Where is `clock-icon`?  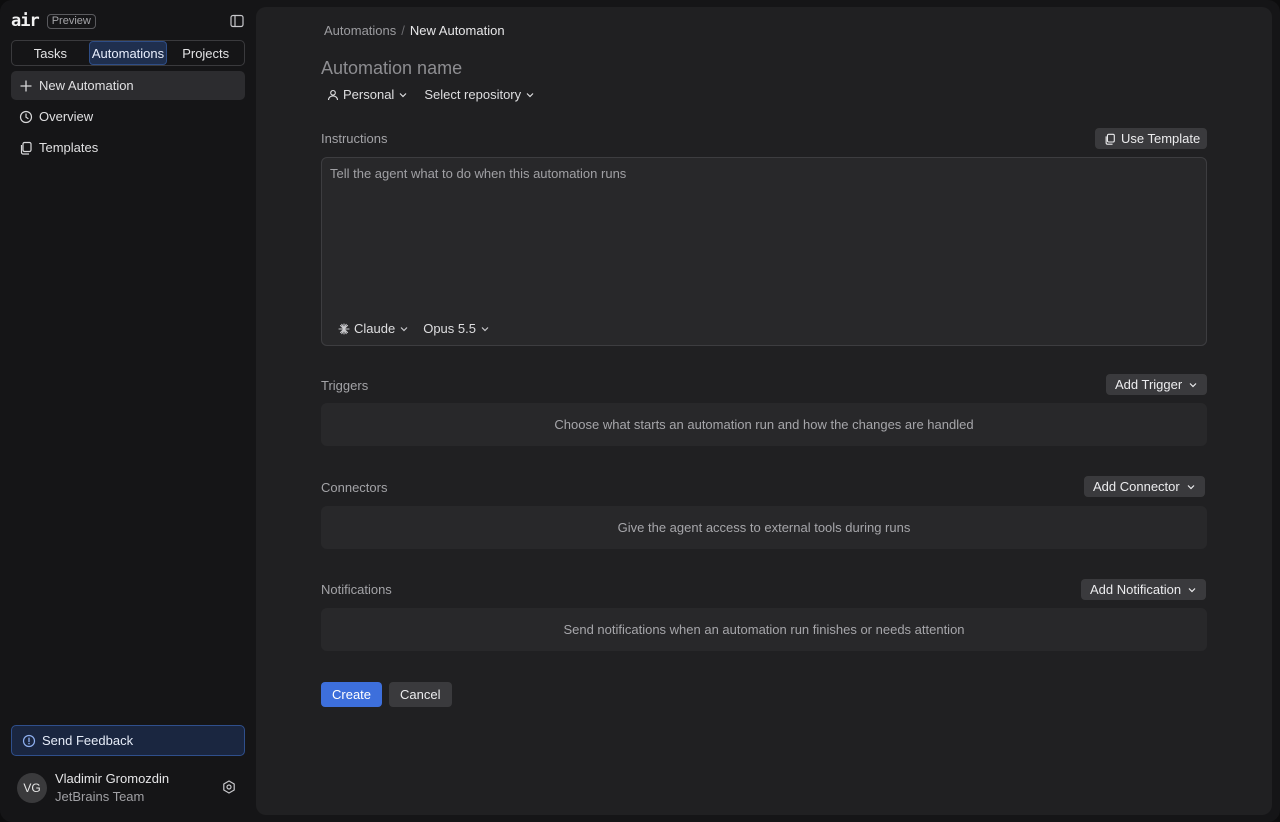 clock-icon is located at coordinates (26, 117).